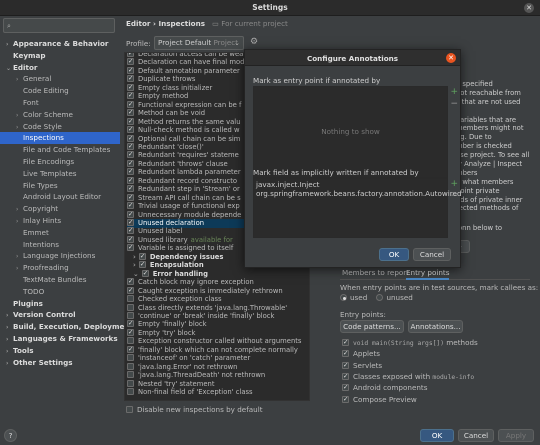  Describe the element at coordinates (516, 435) in the screenshot. I see `apply-button: Apply` at that location.